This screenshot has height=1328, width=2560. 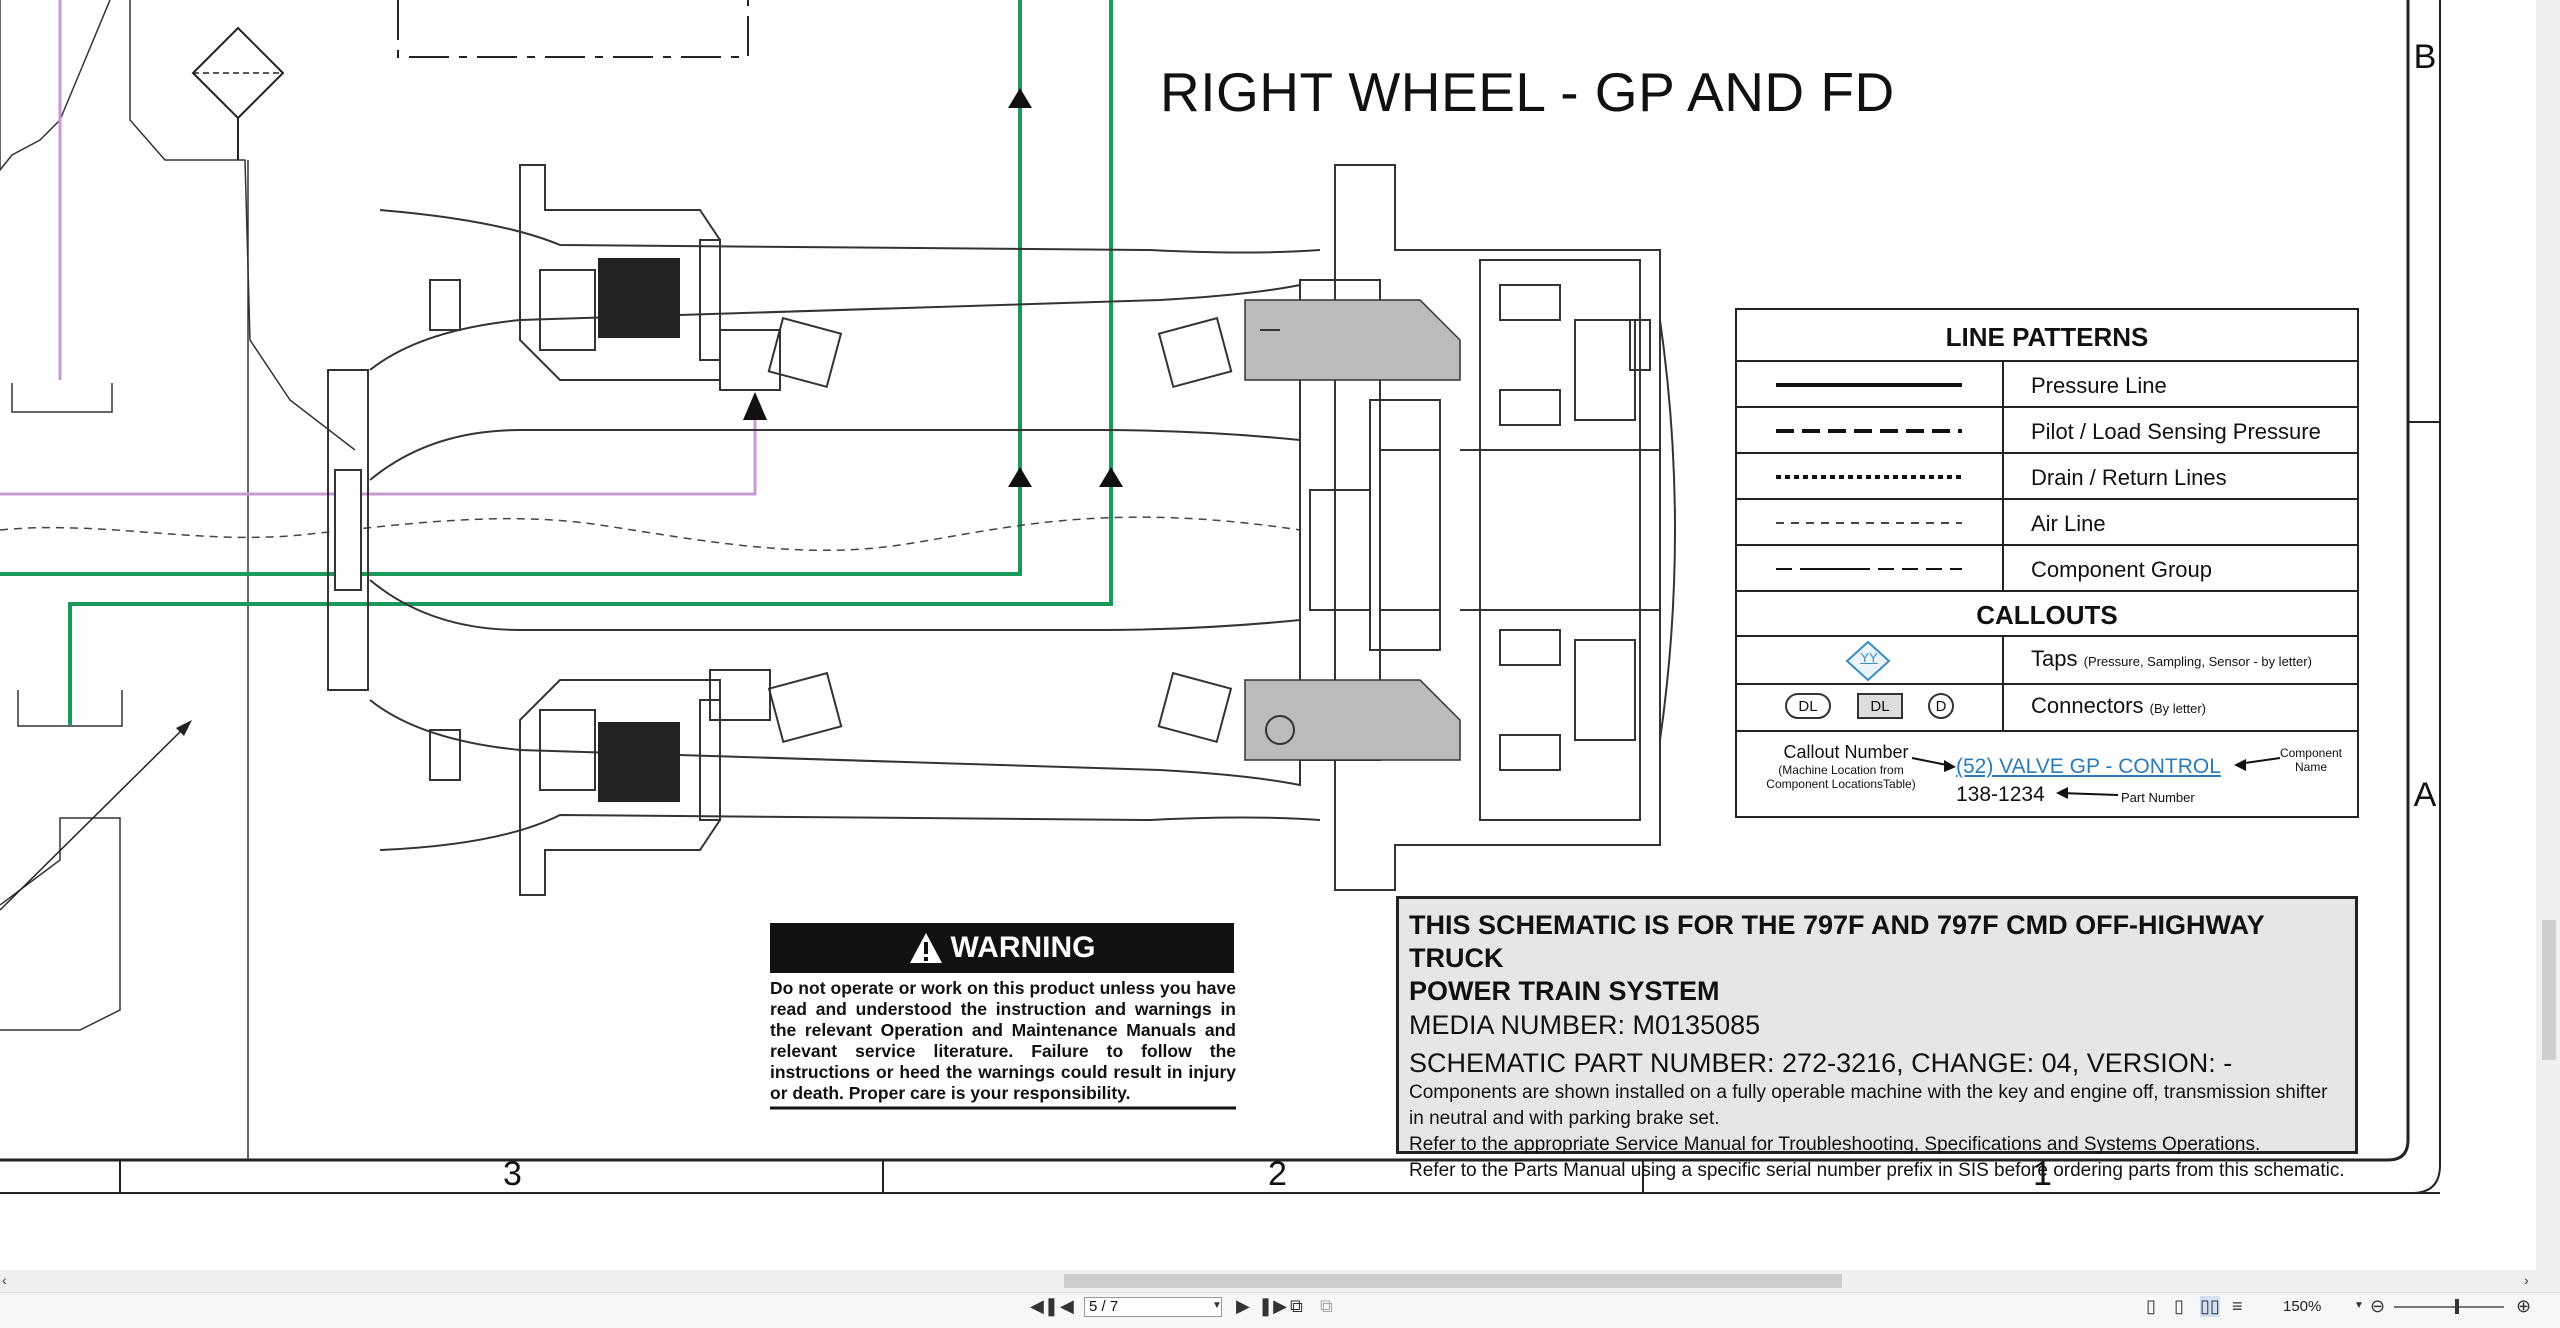 I want to click on connector-symbol-3: D, so click(x=1941, y=706).